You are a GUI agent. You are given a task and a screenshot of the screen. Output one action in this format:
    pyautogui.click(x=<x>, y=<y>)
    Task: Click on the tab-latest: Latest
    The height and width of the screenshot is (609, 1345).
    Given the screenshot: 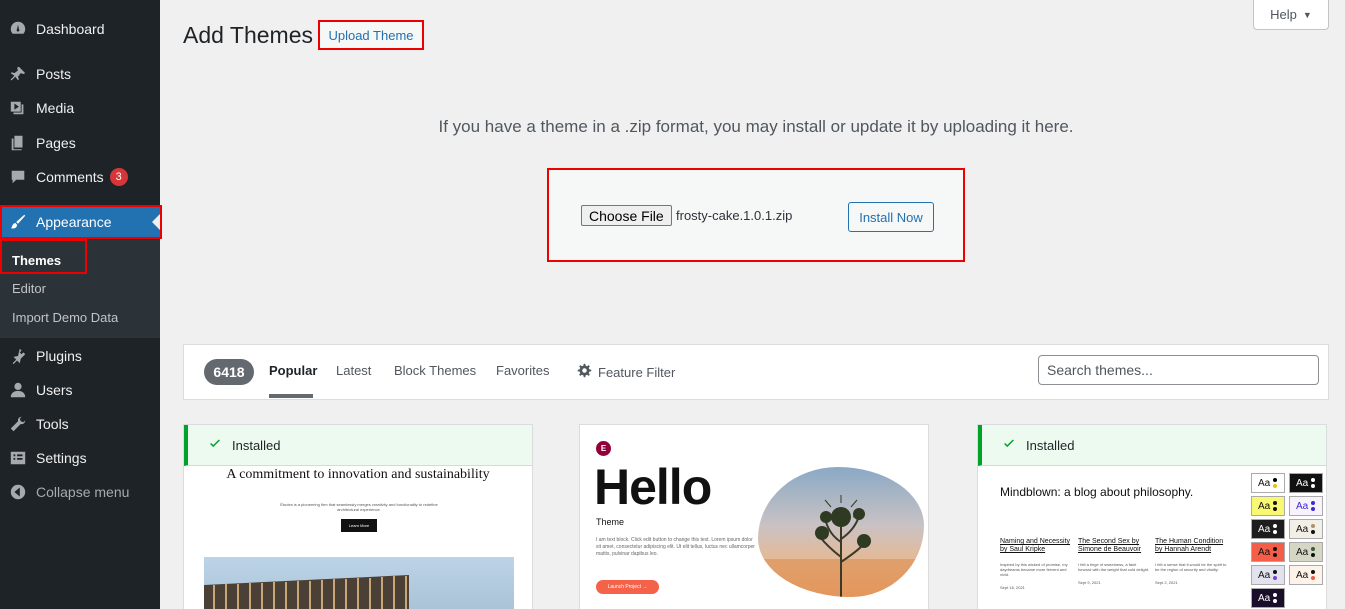 What is the action you would take?
    pyautogui.click(x=353, y=370)
    